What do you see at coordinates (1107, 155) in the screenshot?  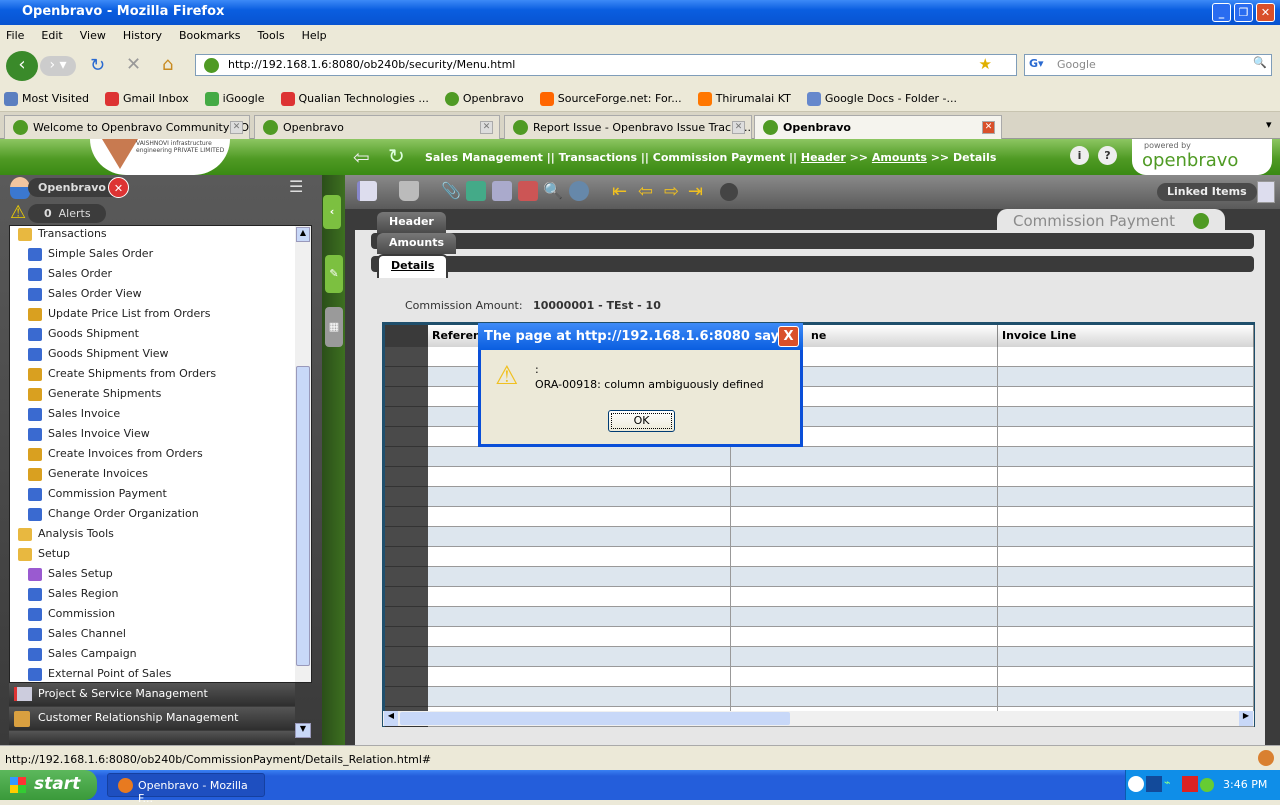 I see `help-icon: ?` at bounding box center [1107, 155].